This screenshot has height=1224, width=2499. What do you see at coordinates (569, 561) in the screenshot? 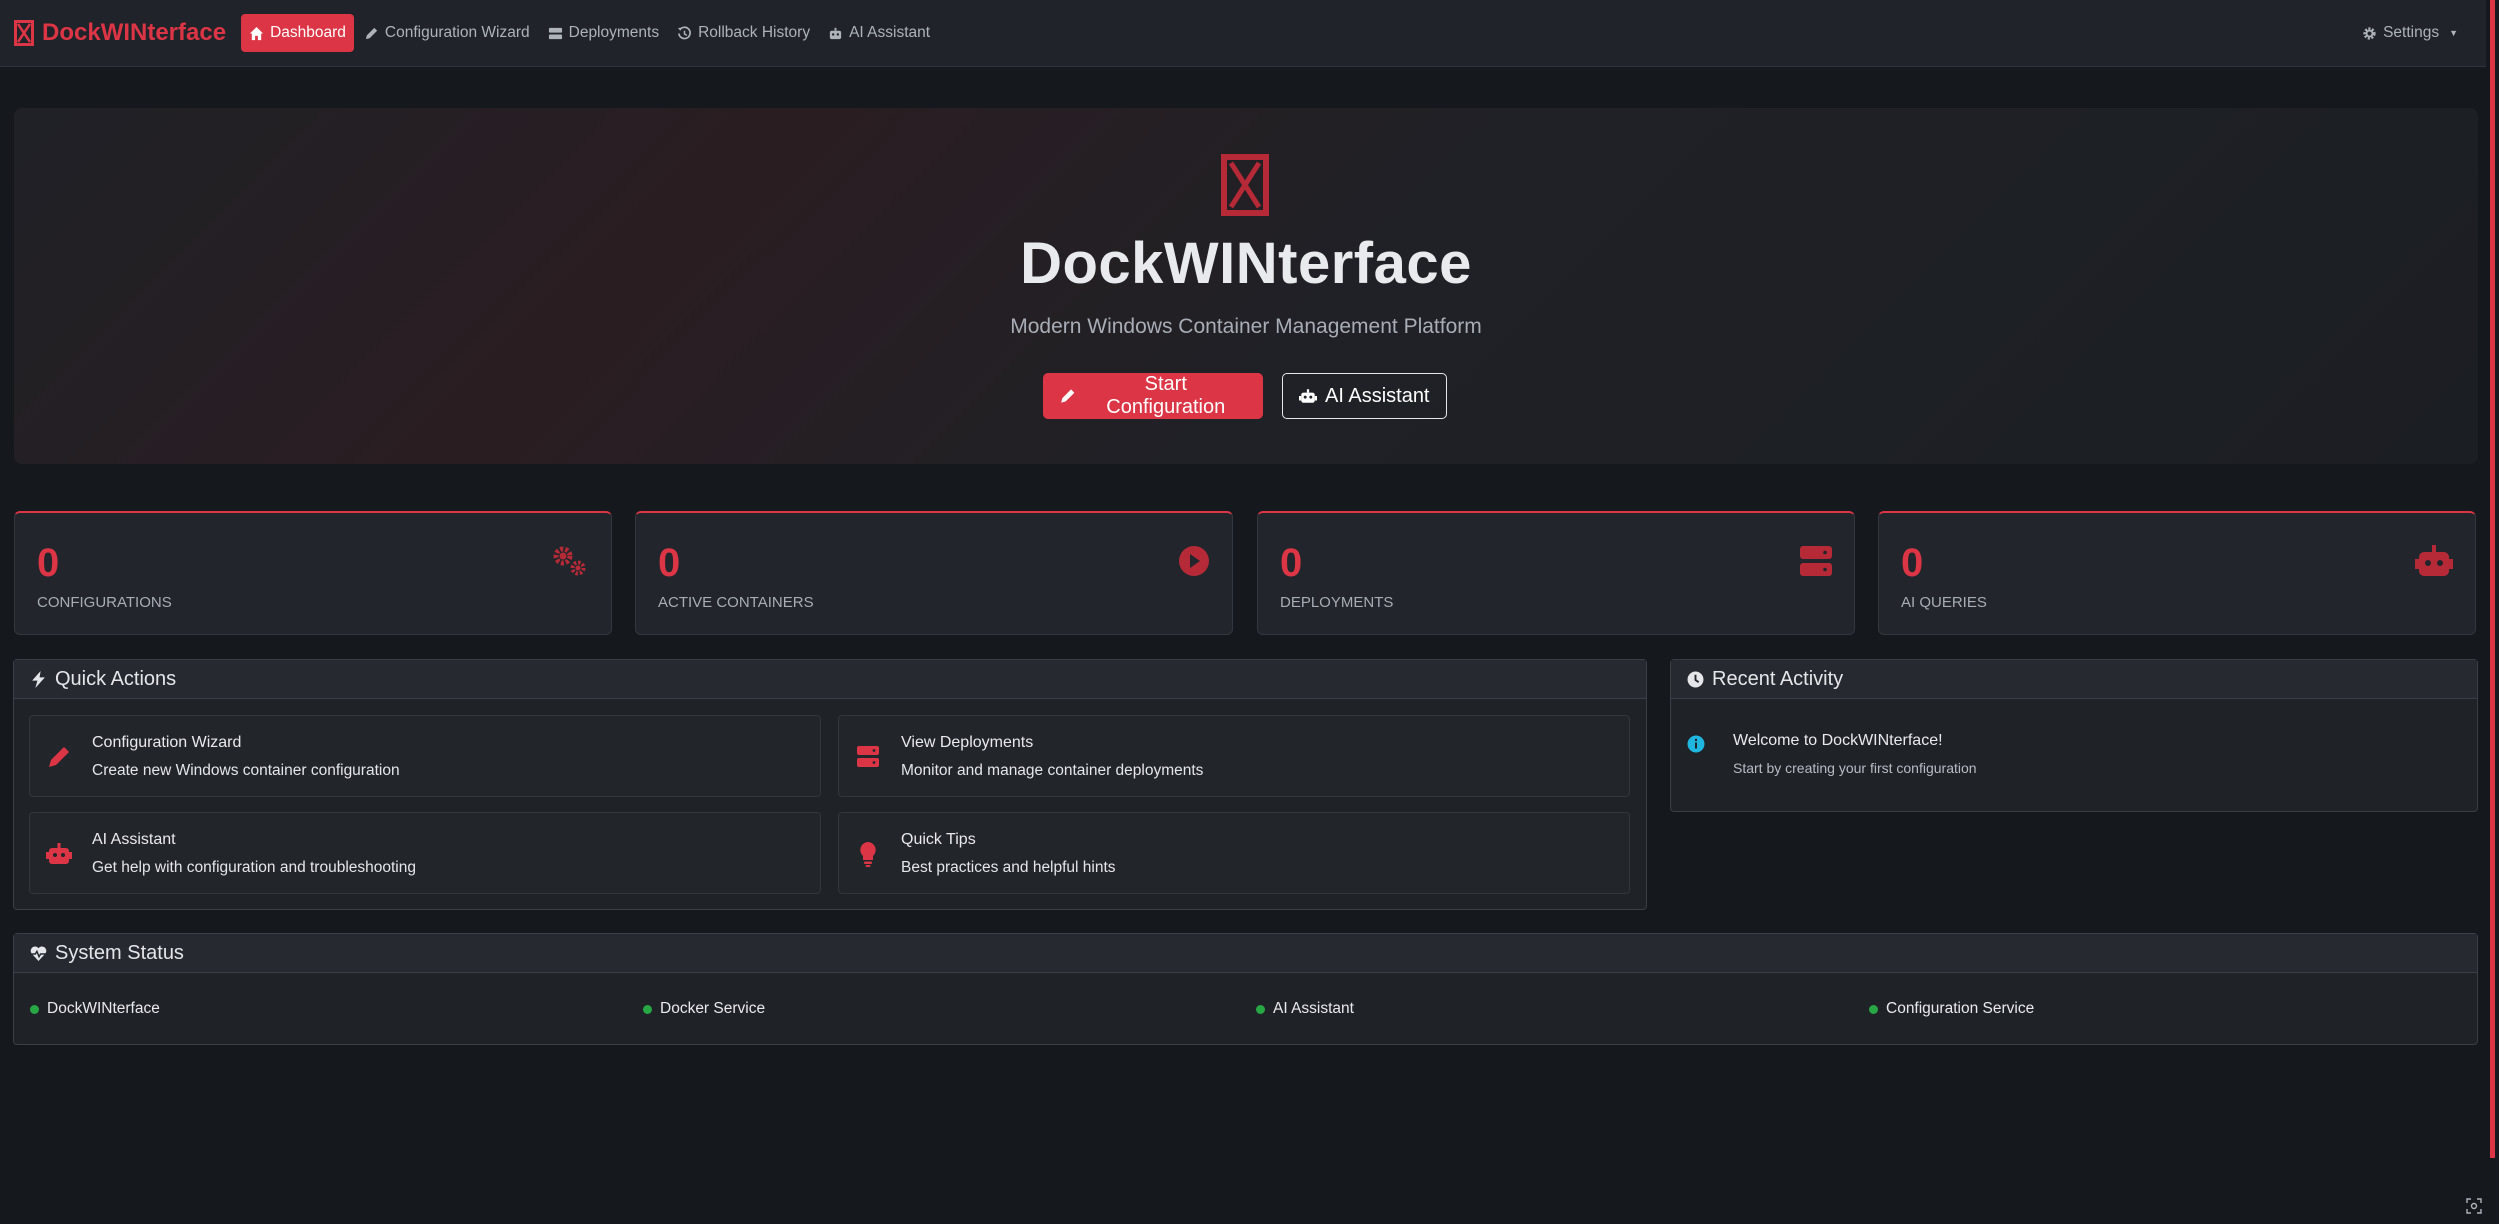
I see `cogs-icon` at bounding box center [569, 561].